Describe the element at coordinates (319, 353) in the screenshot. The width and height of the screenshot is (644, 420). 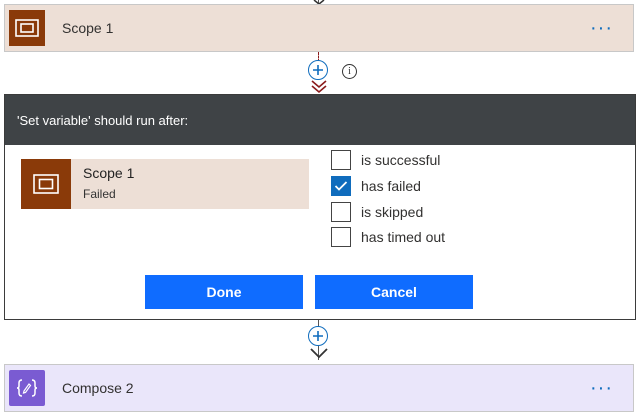
I see `down-arrow-icon` at that location.